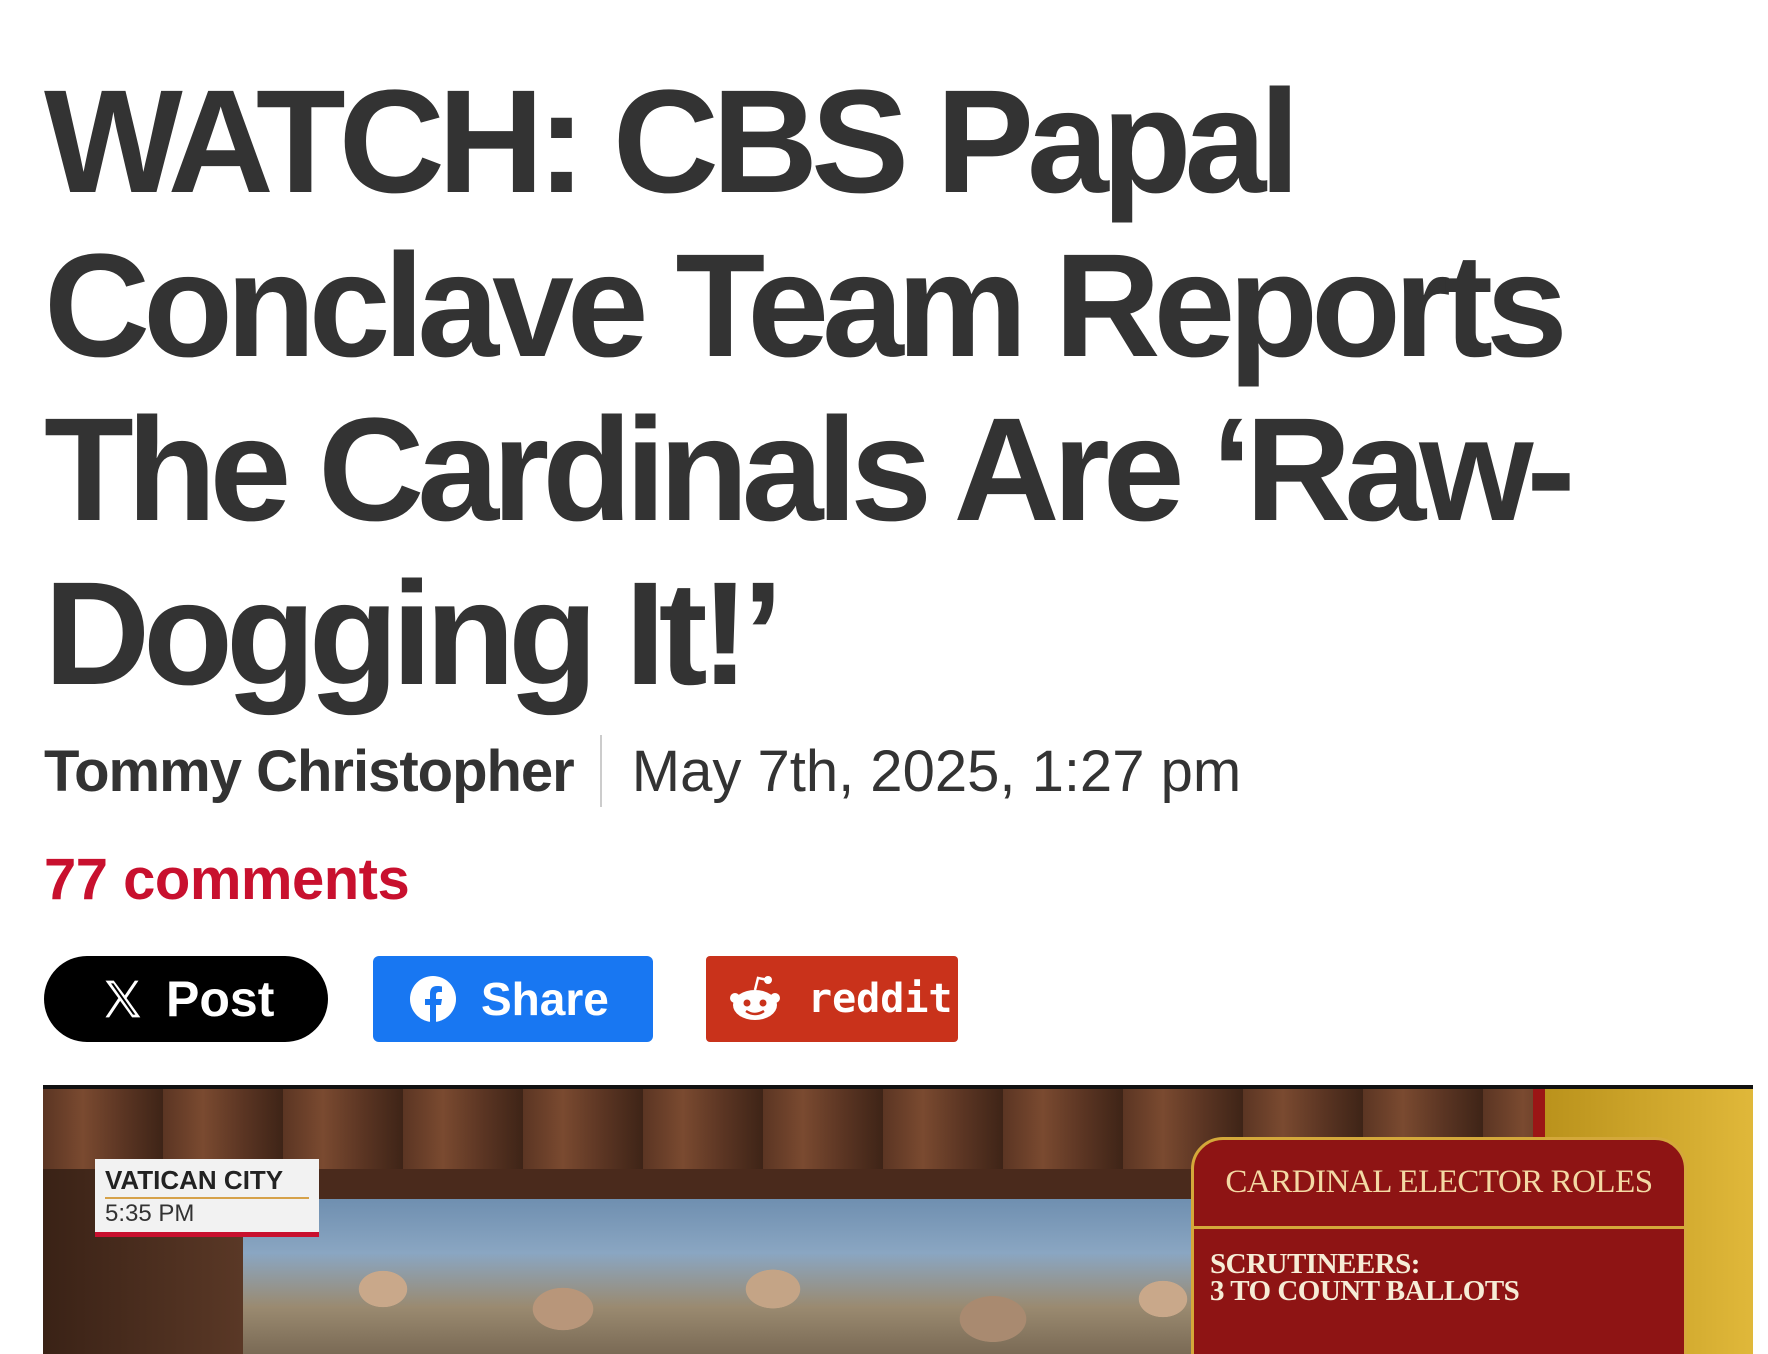  What do you see at coordinates (227, 879) in the screenshot?
I see `comments-link: 77 comments` at bounding box center [227, 879].